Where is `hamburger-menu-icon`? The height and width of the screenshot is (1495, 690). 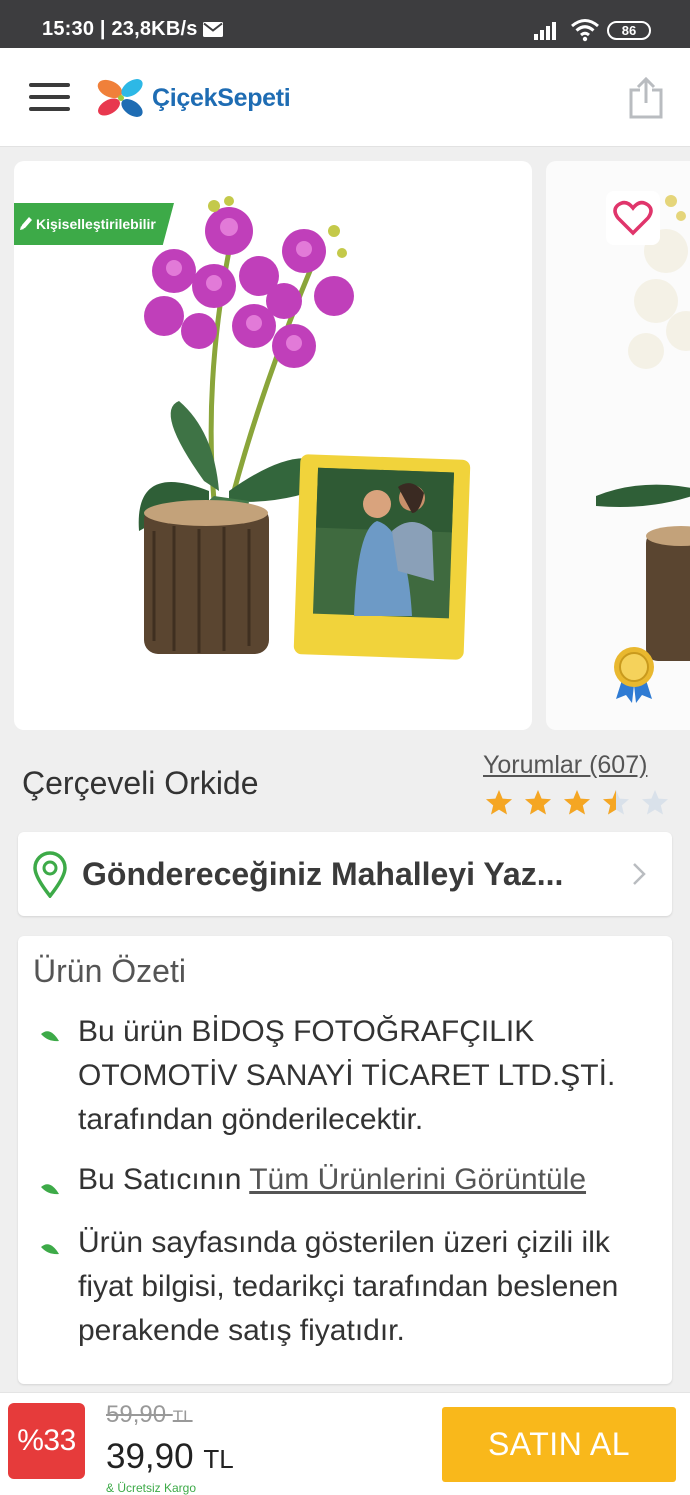
hamburger-menu-icon is located at coordinates (49, 97).